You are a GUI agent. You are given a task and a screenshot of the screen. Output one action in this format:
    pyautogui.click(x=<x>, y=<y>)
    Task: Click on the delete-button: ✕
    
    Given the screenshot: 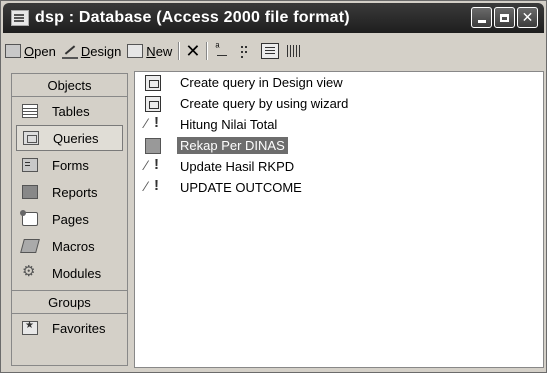 What is the action you would take?
    pyautogui.click(x=192, y=51)
    